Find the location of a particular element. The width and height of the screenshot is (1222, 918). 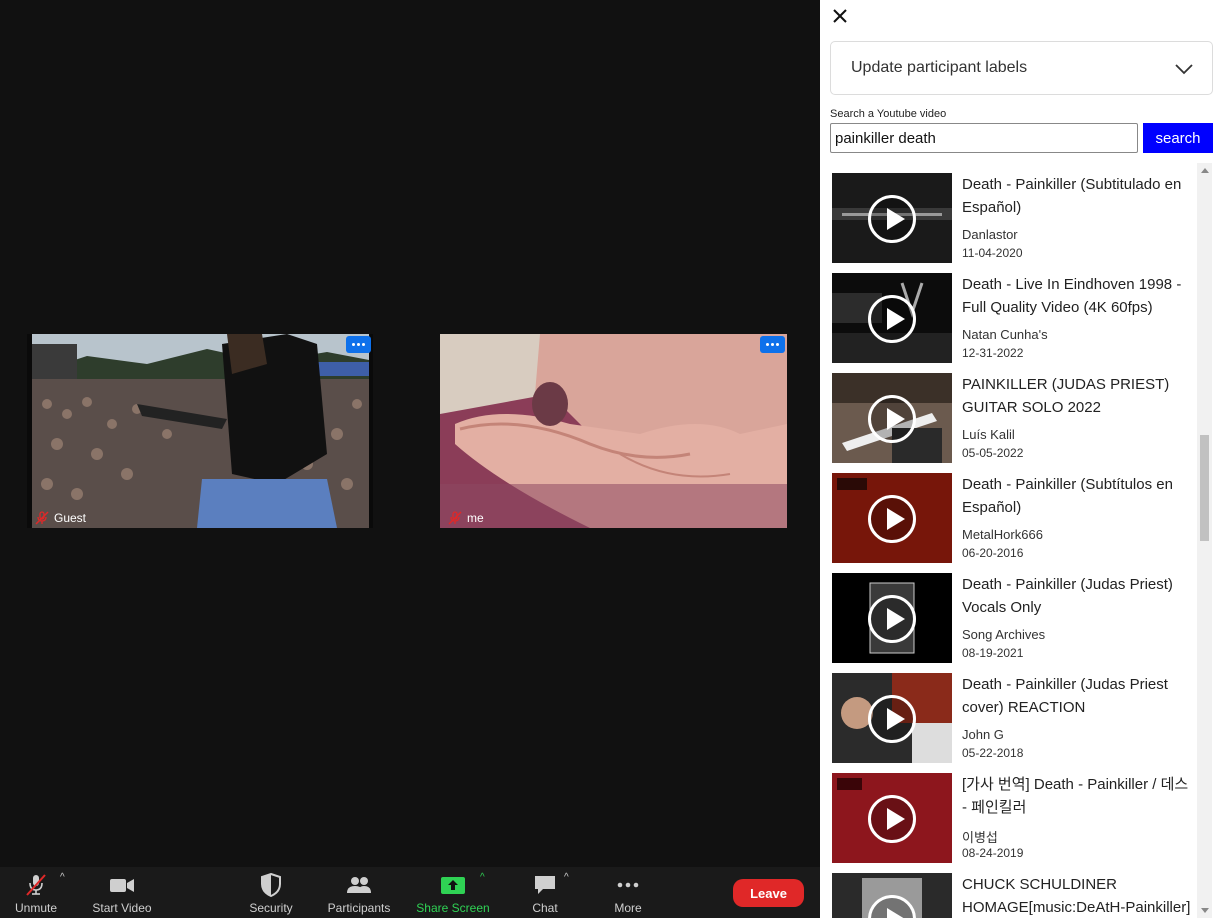

start-video-button: Start Video is located at coordinates (122, 892).